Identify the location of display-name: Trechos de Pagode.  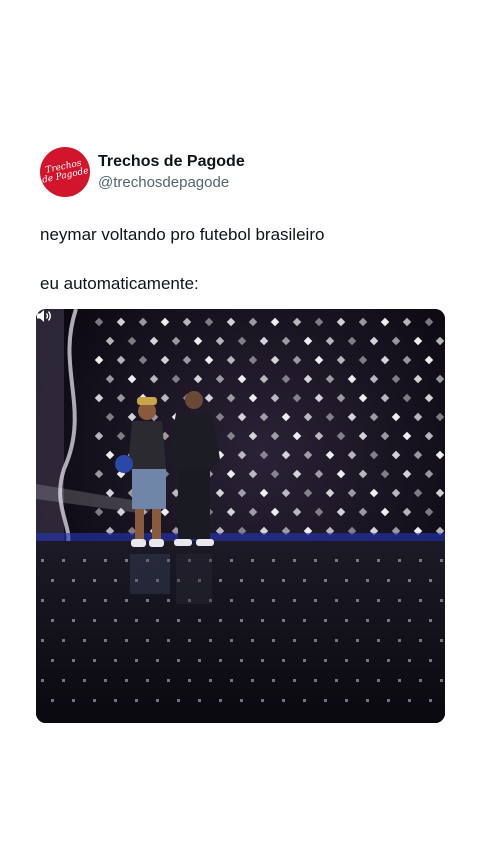
(171, 162).